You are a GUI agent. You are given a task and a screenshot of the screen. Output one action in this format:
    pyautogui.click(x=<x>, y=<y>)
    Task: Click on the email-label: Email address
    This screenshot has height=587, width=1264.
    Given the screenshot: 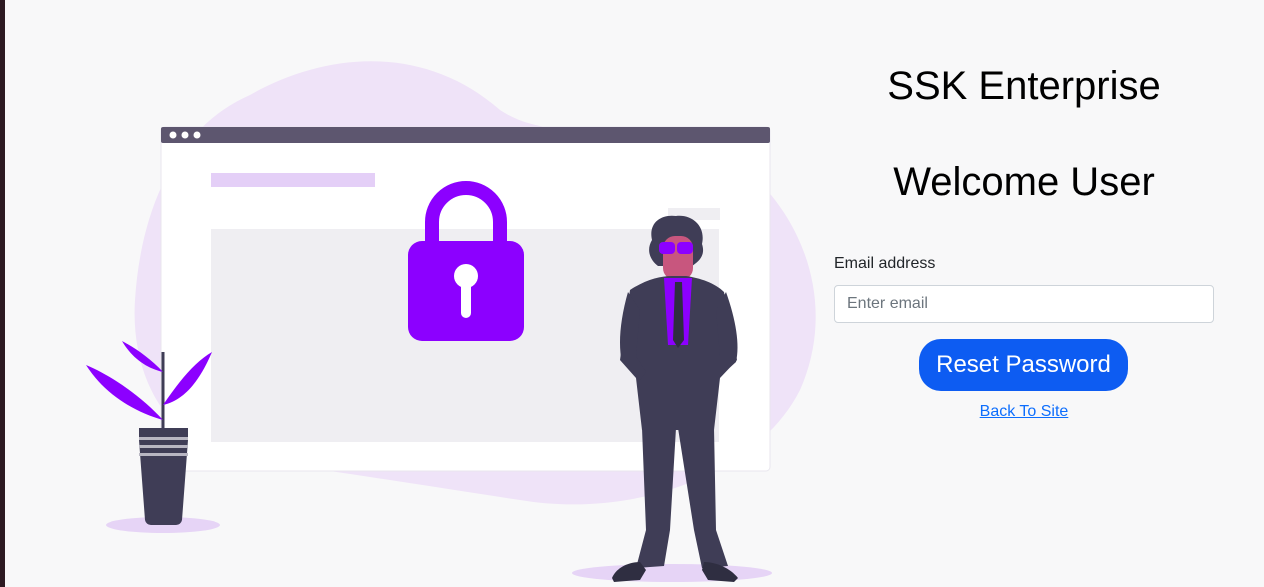 What is the action you would take?
    pyautogui.click(x=885, y=263)
    